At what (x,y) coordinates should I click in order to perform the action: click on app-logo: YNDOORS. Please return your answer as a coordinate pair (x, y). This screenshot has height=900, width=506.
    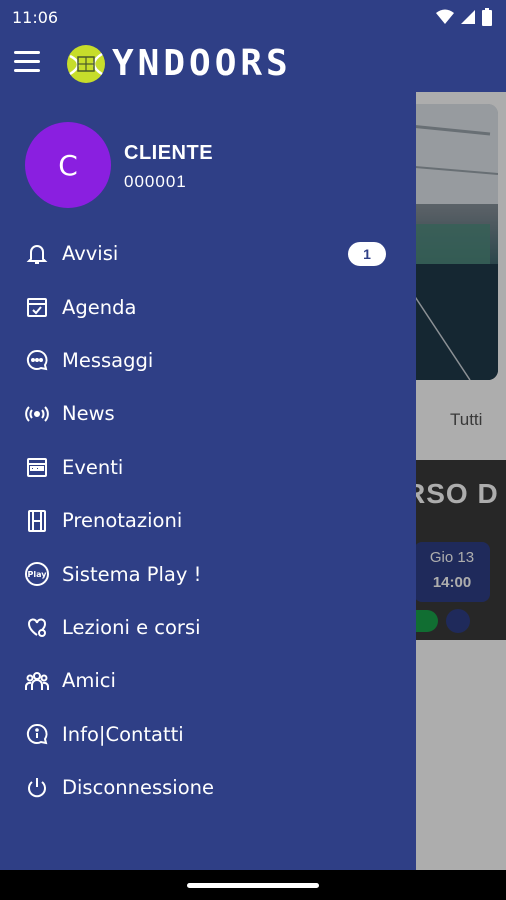
    Looking at the image, I should click on (179, 63).